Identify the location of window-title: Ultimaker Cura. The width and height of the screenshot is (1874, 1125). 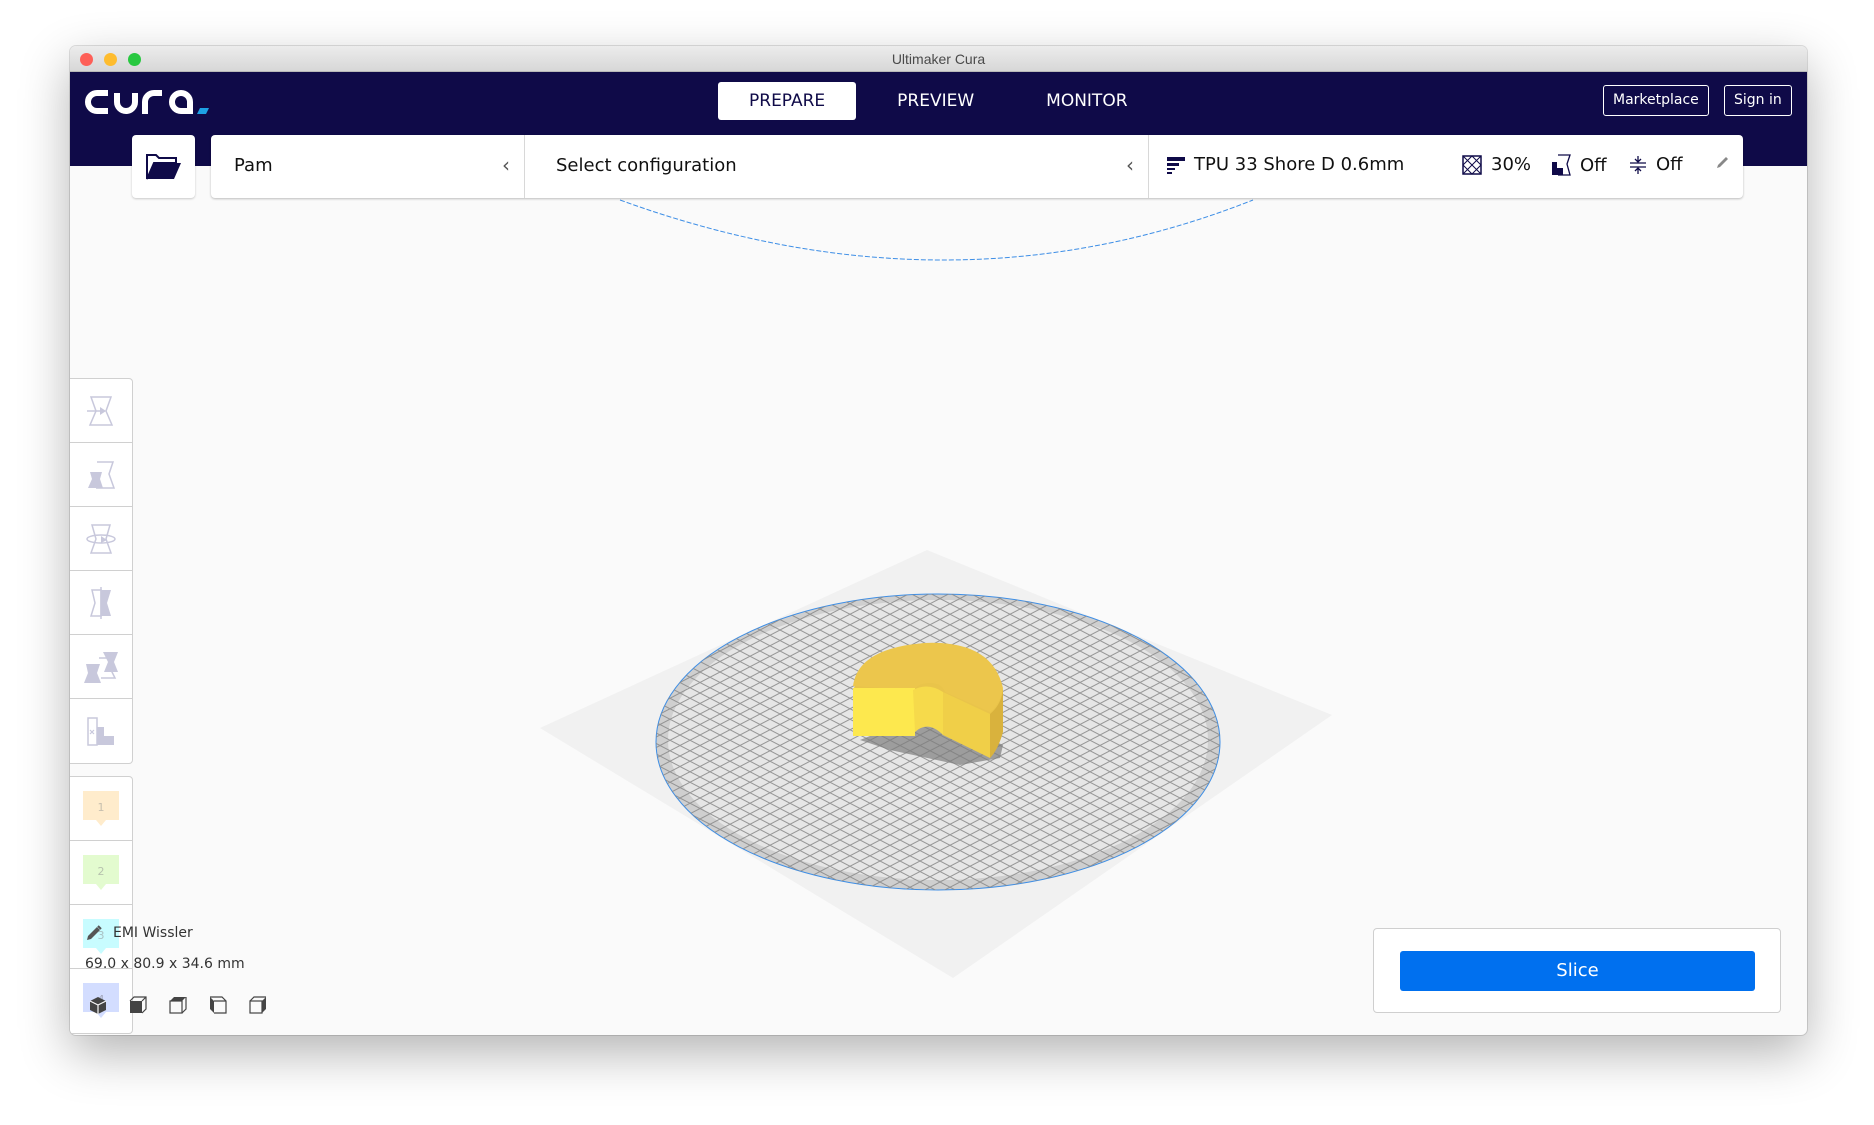
(938, 59).